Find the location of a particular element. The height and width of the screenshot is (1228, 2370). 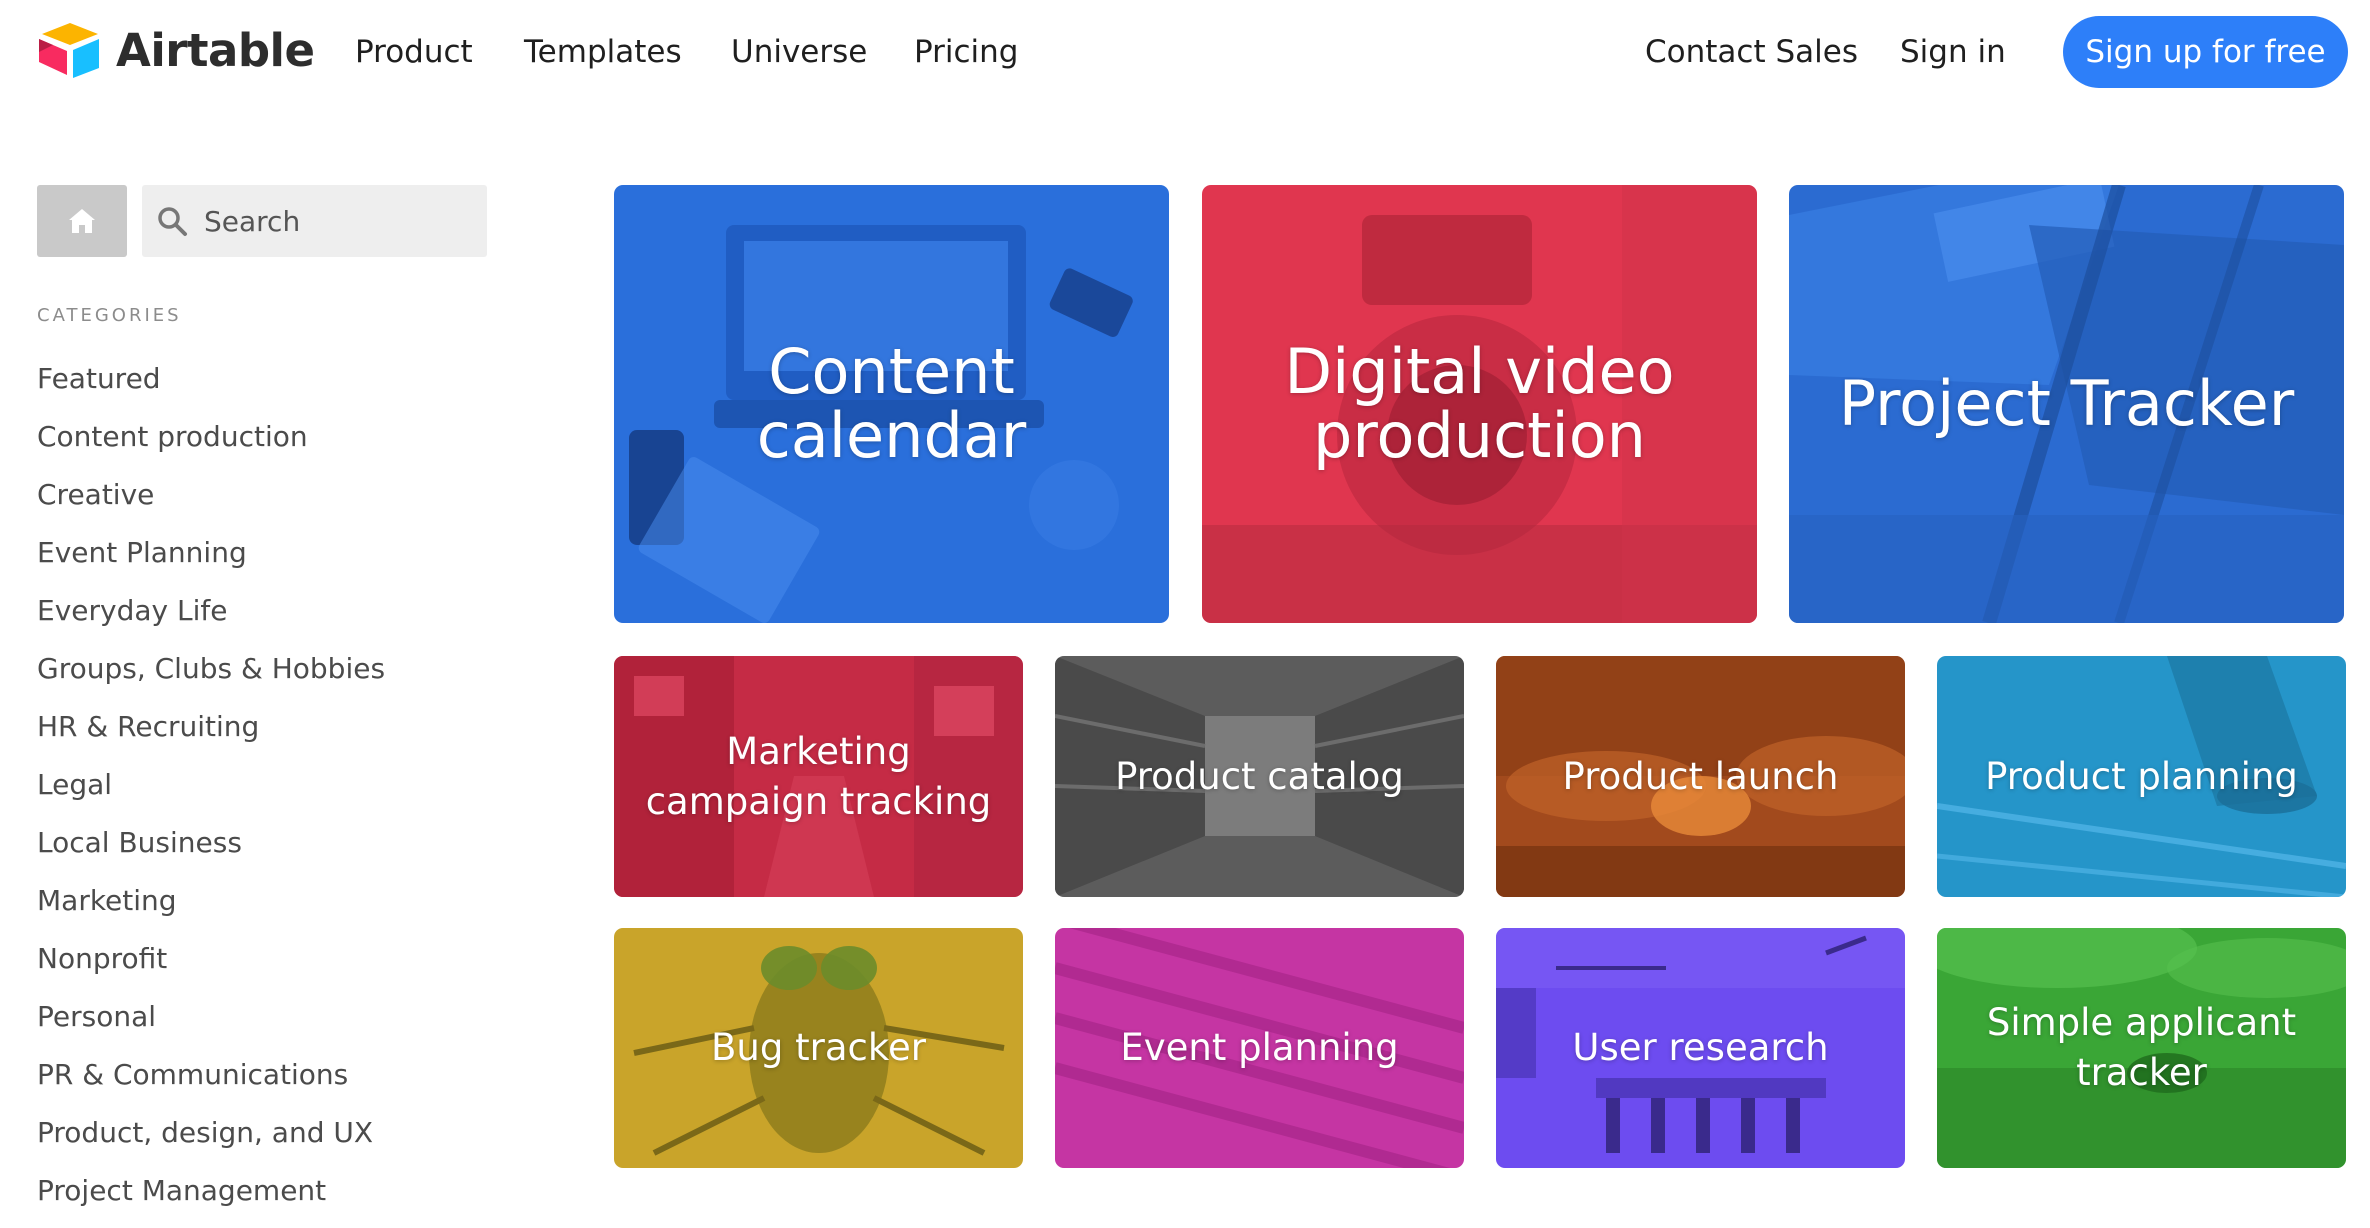

nav-product: Product is located at coordinates (414, 52).